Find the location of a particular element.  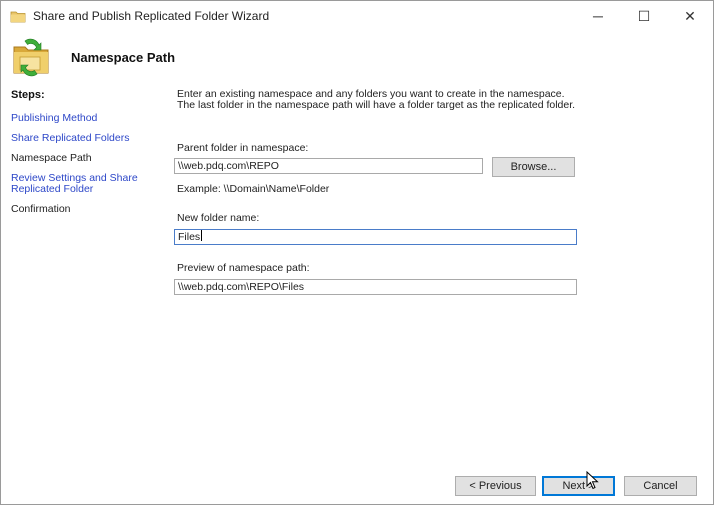

step-namespace-path: Namespace Path is located at coordinates (51, 158).